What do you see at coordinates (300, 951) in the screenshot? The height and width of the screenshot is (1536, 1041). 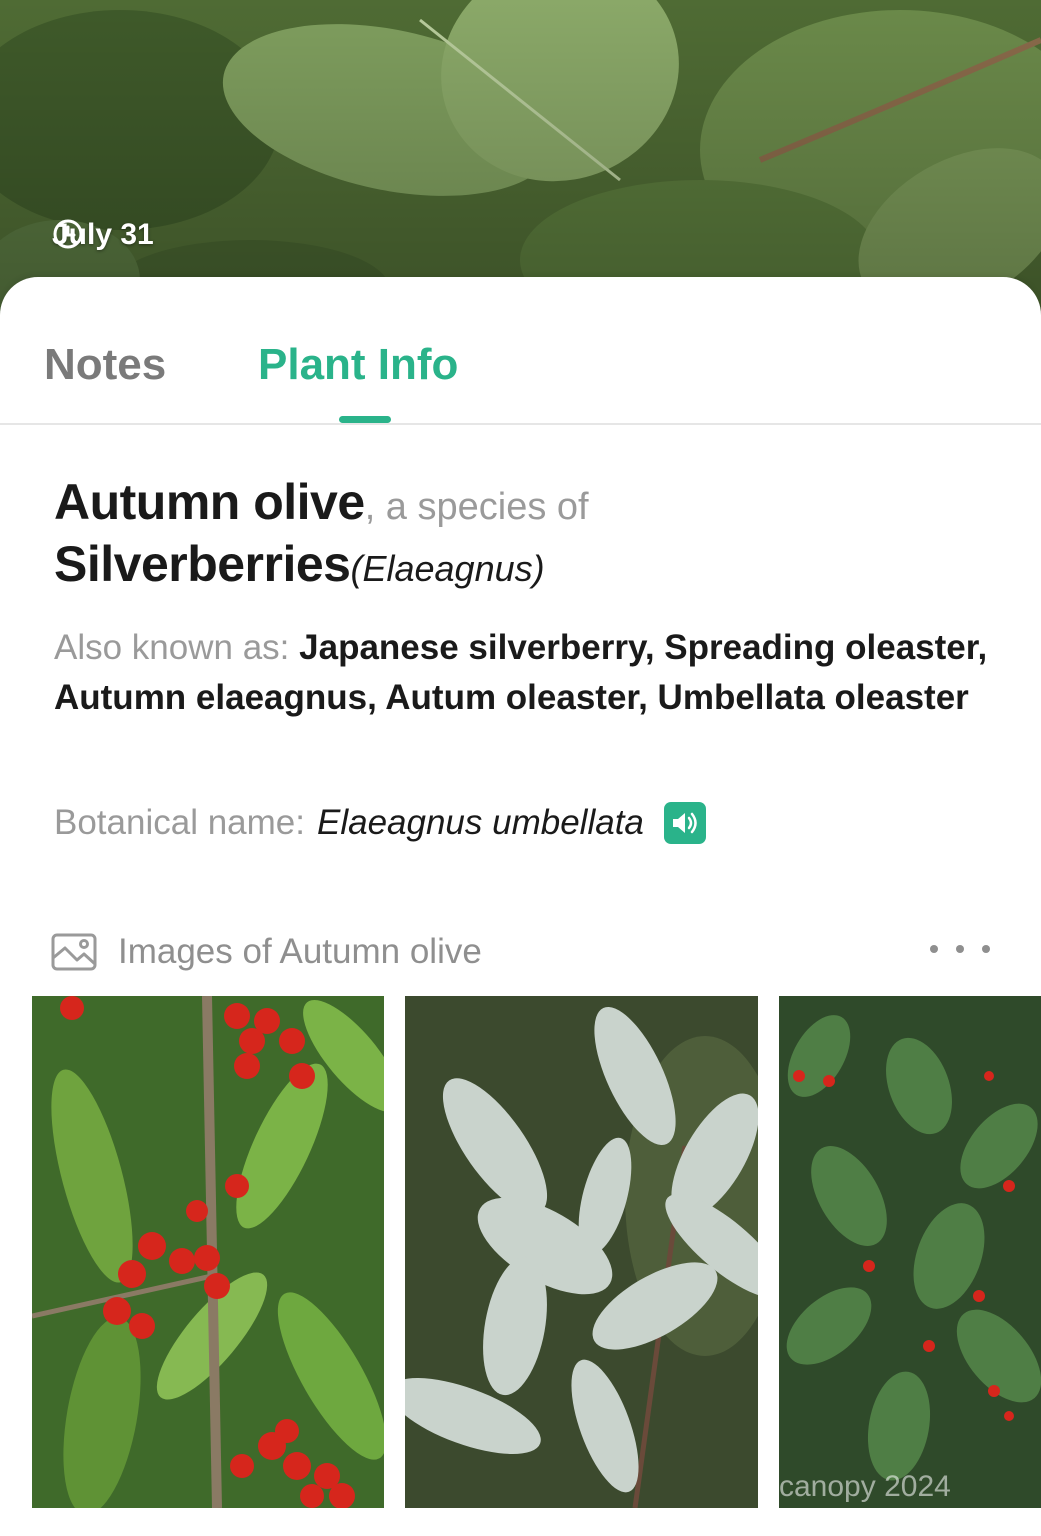 I see `images-section-title: Images of Autumn olive` at bounding box center [300, 951].